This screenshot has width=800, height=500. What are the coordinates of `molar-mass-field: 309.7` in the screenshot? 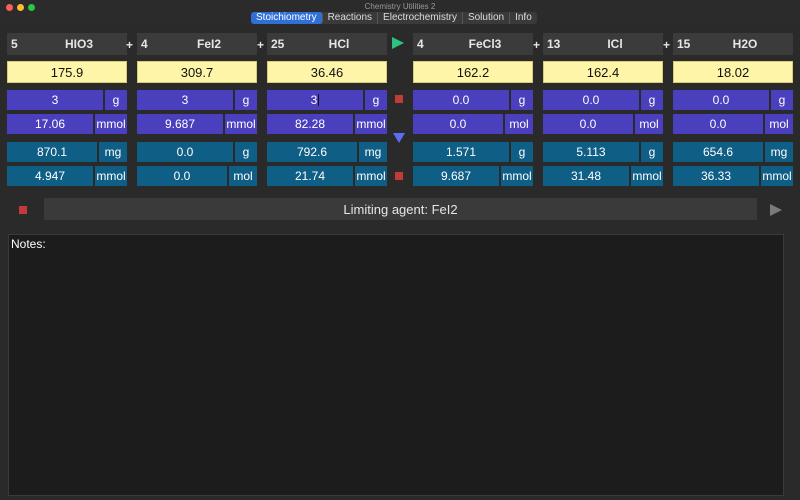 It's located at (197, 72).